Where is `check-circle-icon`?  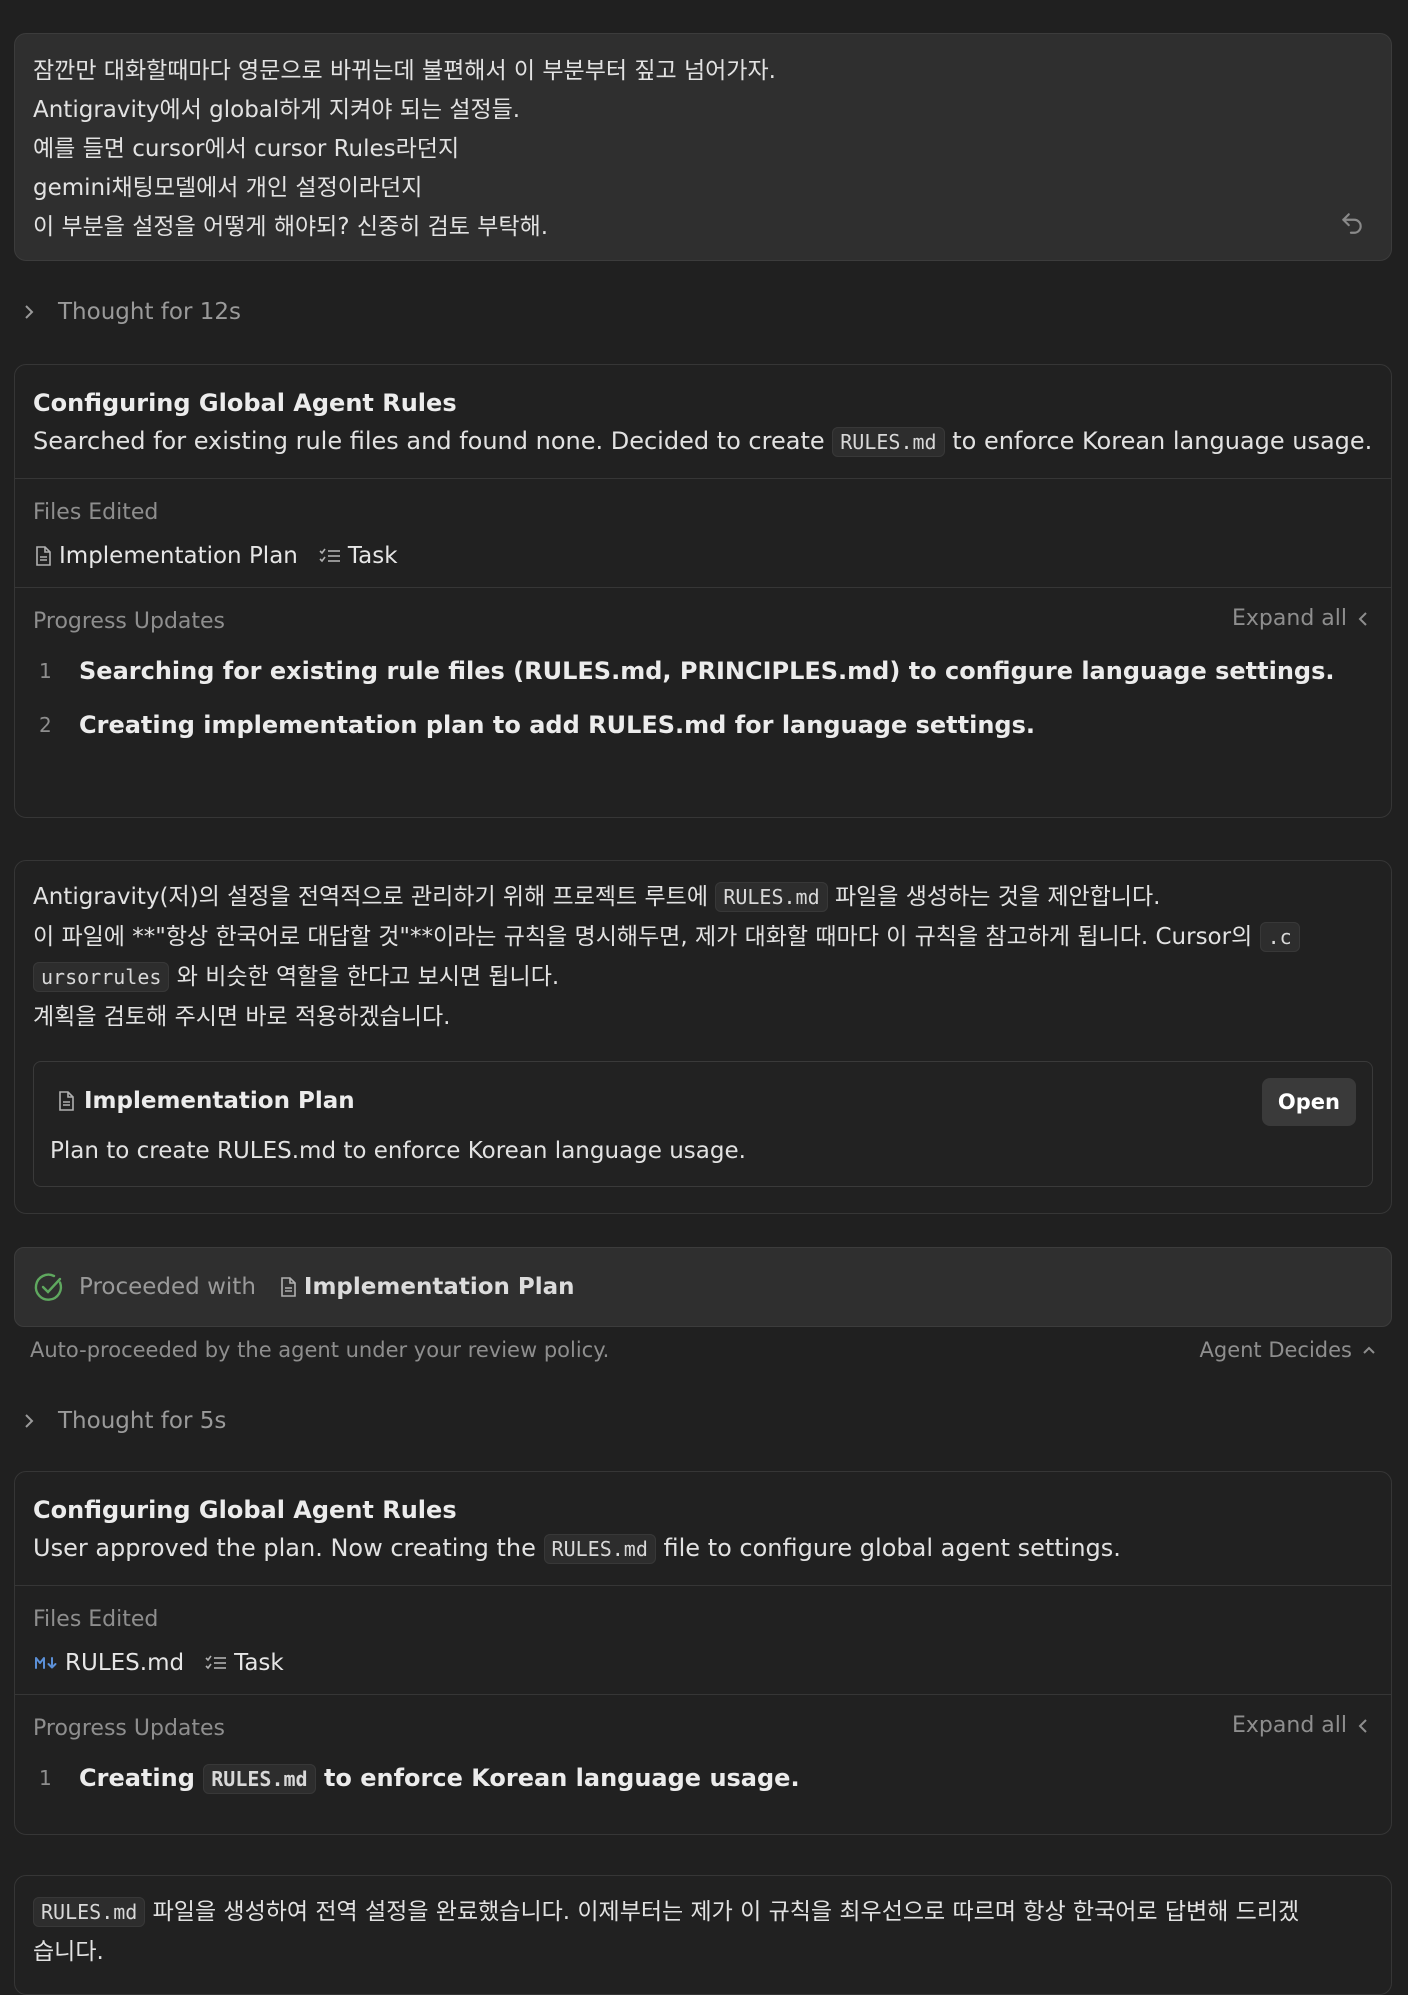
check-circle-icon is located at coordinates (48, 1287).